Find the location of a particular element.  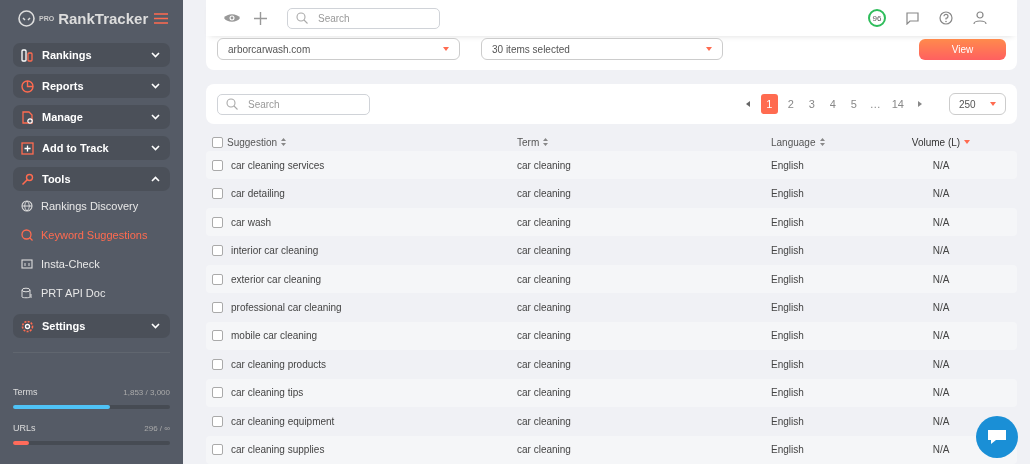

window-icon is located at coordinates (27, 263).